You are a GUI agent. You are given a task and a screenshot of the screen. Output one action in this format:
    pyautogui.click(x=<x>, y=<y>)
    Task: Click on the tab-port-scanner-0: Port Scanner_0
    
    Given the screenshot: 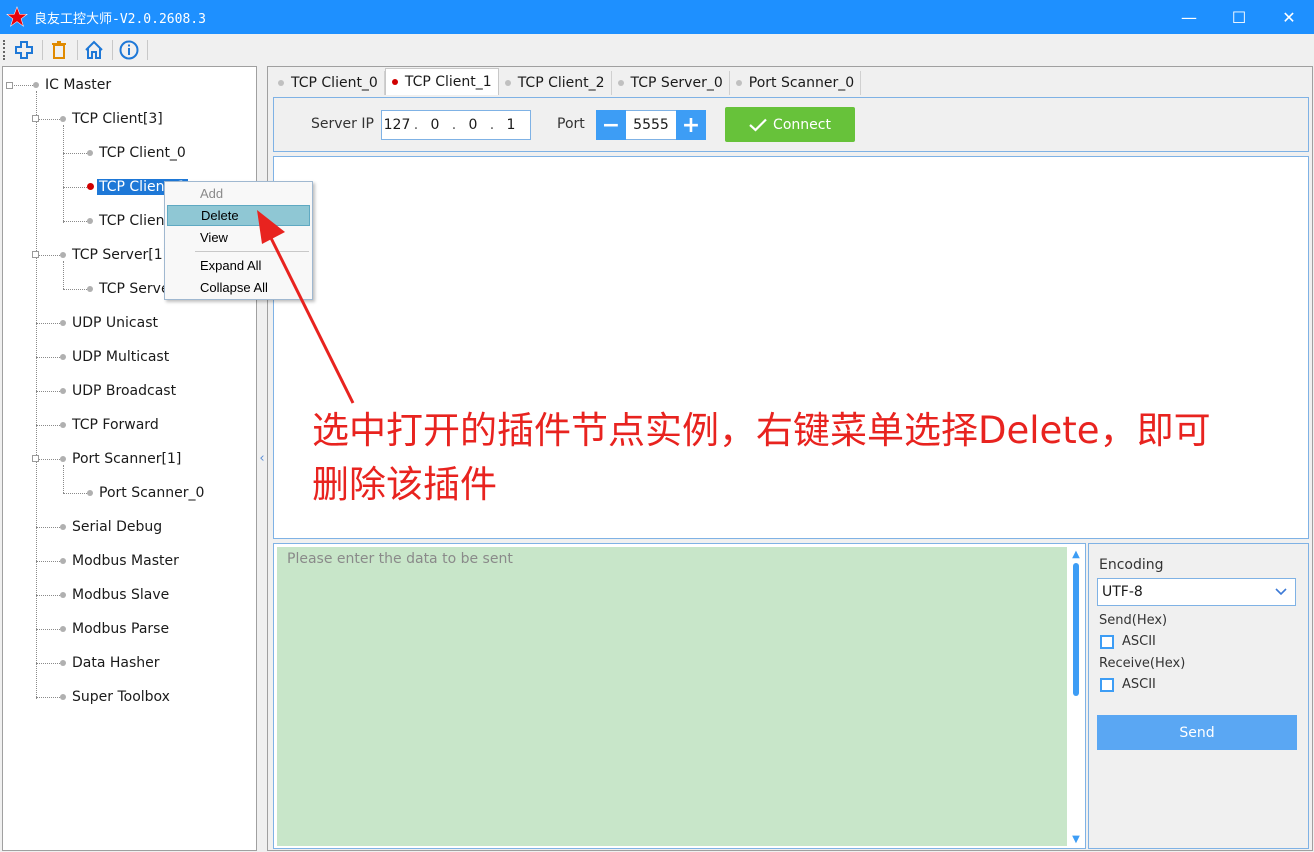 What is the action you would take?
    pyautogui.click(x=795, y=83)
    